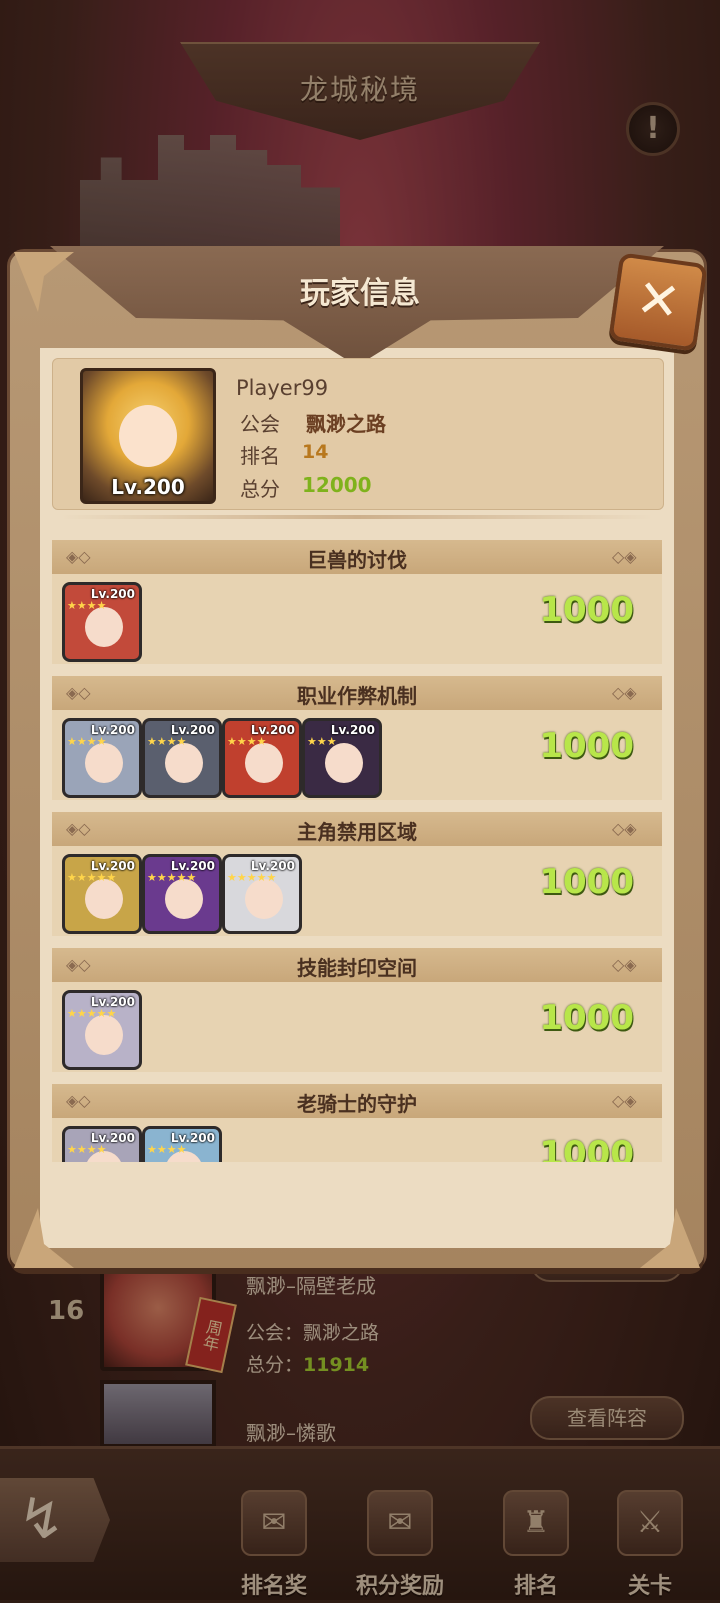 Image resolution: width=720 pixels, height=1603 pixels. What do you see at coordinates (260, 489) in the screenshot?
I see `score-label: 总分` at bounding box center [260, 489].